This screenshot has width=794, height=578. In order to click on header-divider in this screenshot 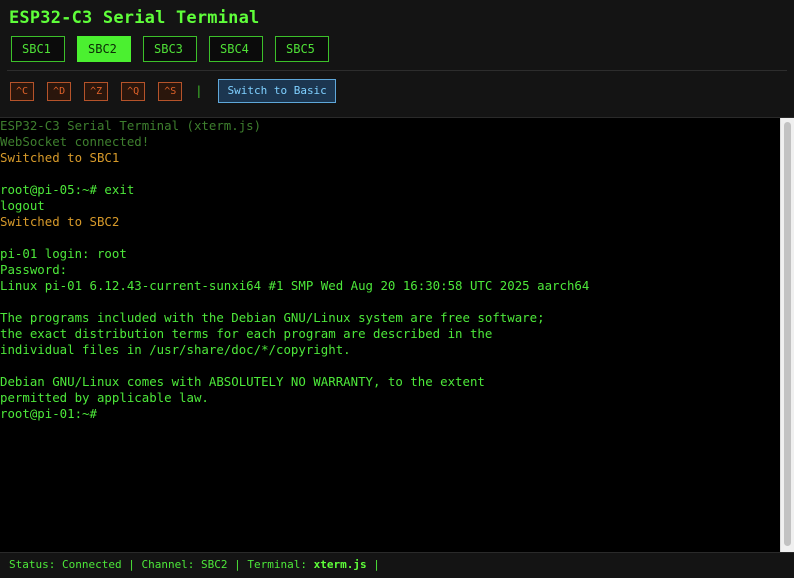, I will do `click(397, 70)`.